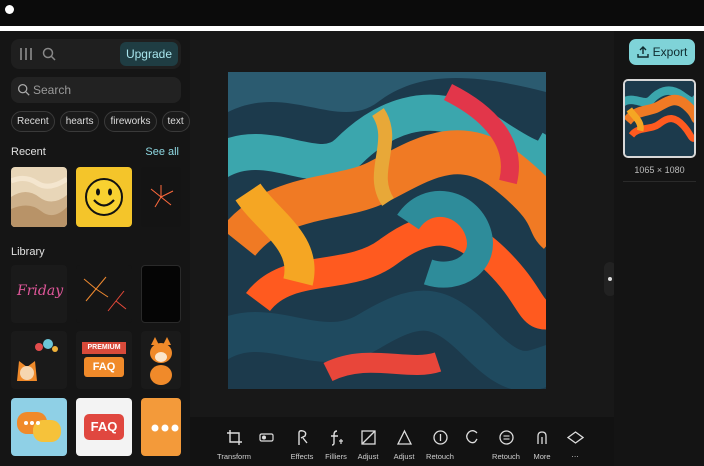  What do you see at coordinates (161, 294) in the screenshot?
I see `library-thumb-dark` at bounding box center [161, 294].